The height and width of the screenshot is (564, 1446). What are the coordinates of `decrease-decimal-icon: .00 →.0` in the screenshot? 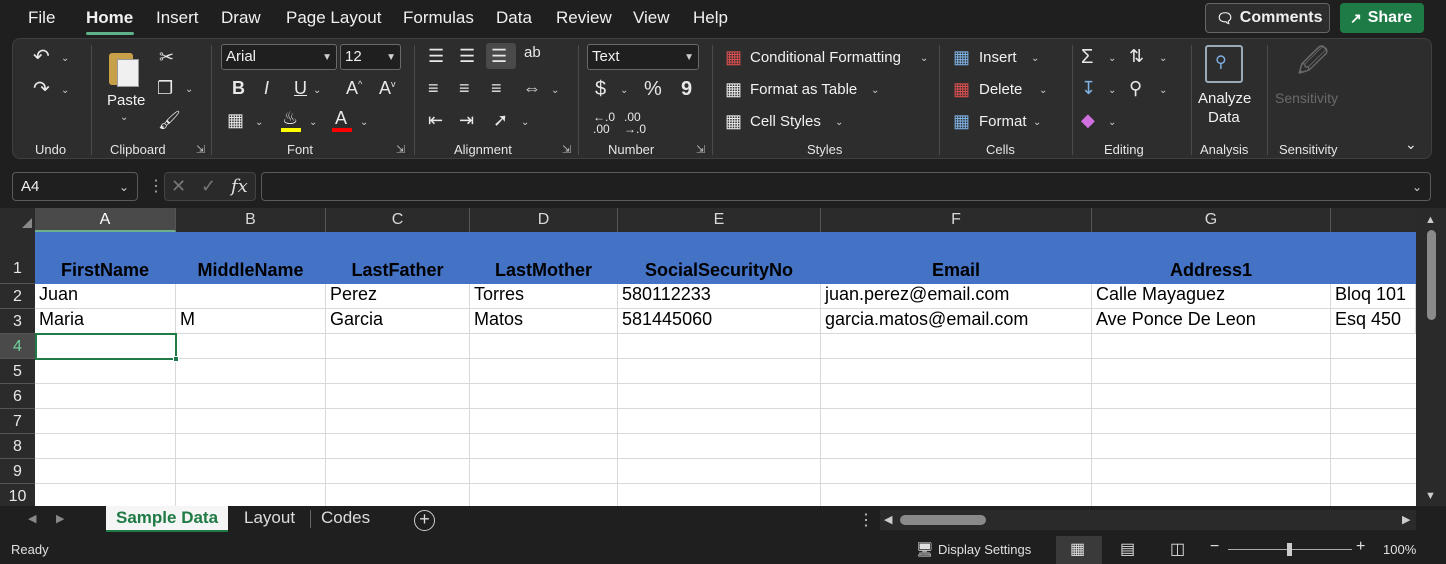 It's located at (635, 123).